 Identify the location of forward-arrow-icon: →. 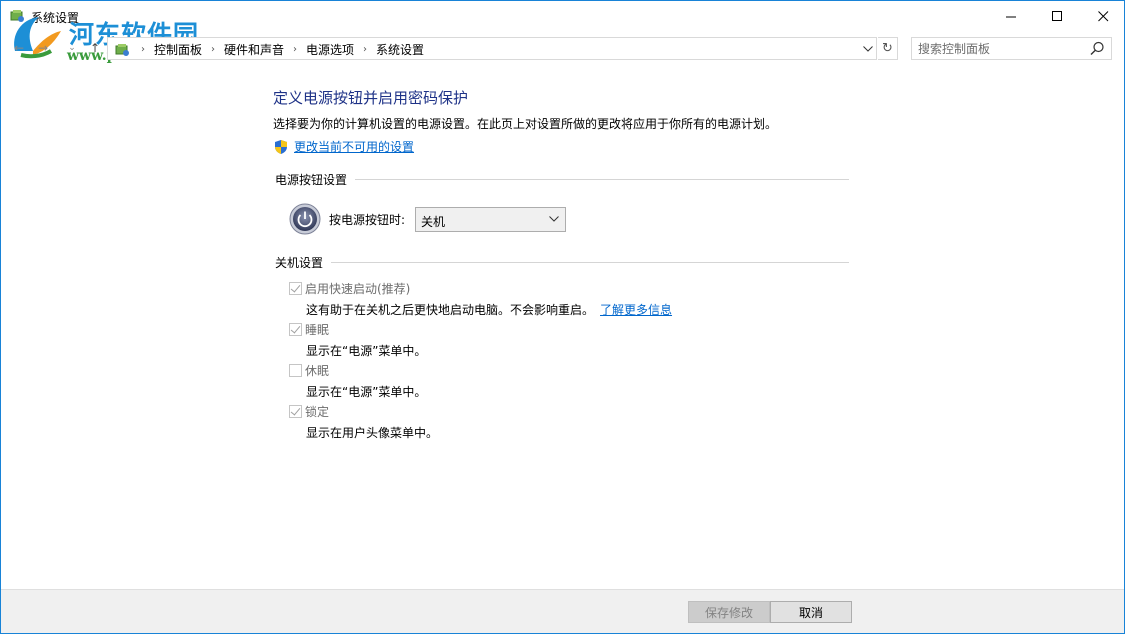
(43, 48).